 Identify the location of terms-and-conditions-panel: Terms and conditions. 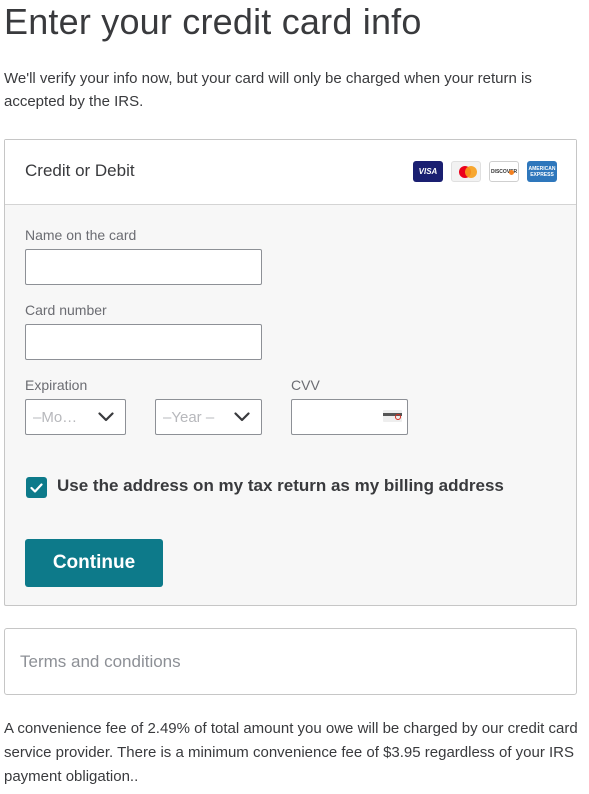
(290, 661).